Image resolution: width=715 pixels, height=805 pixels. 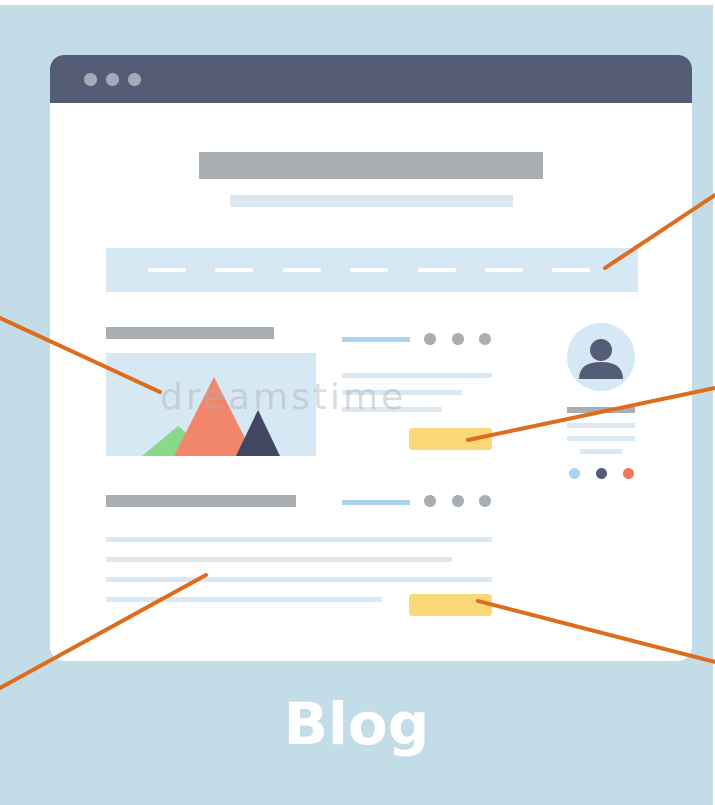 What do you see at coordinates (659, 231) in the screenshot?
I see `callout-line-navigation` at bounding box center [659, 231].